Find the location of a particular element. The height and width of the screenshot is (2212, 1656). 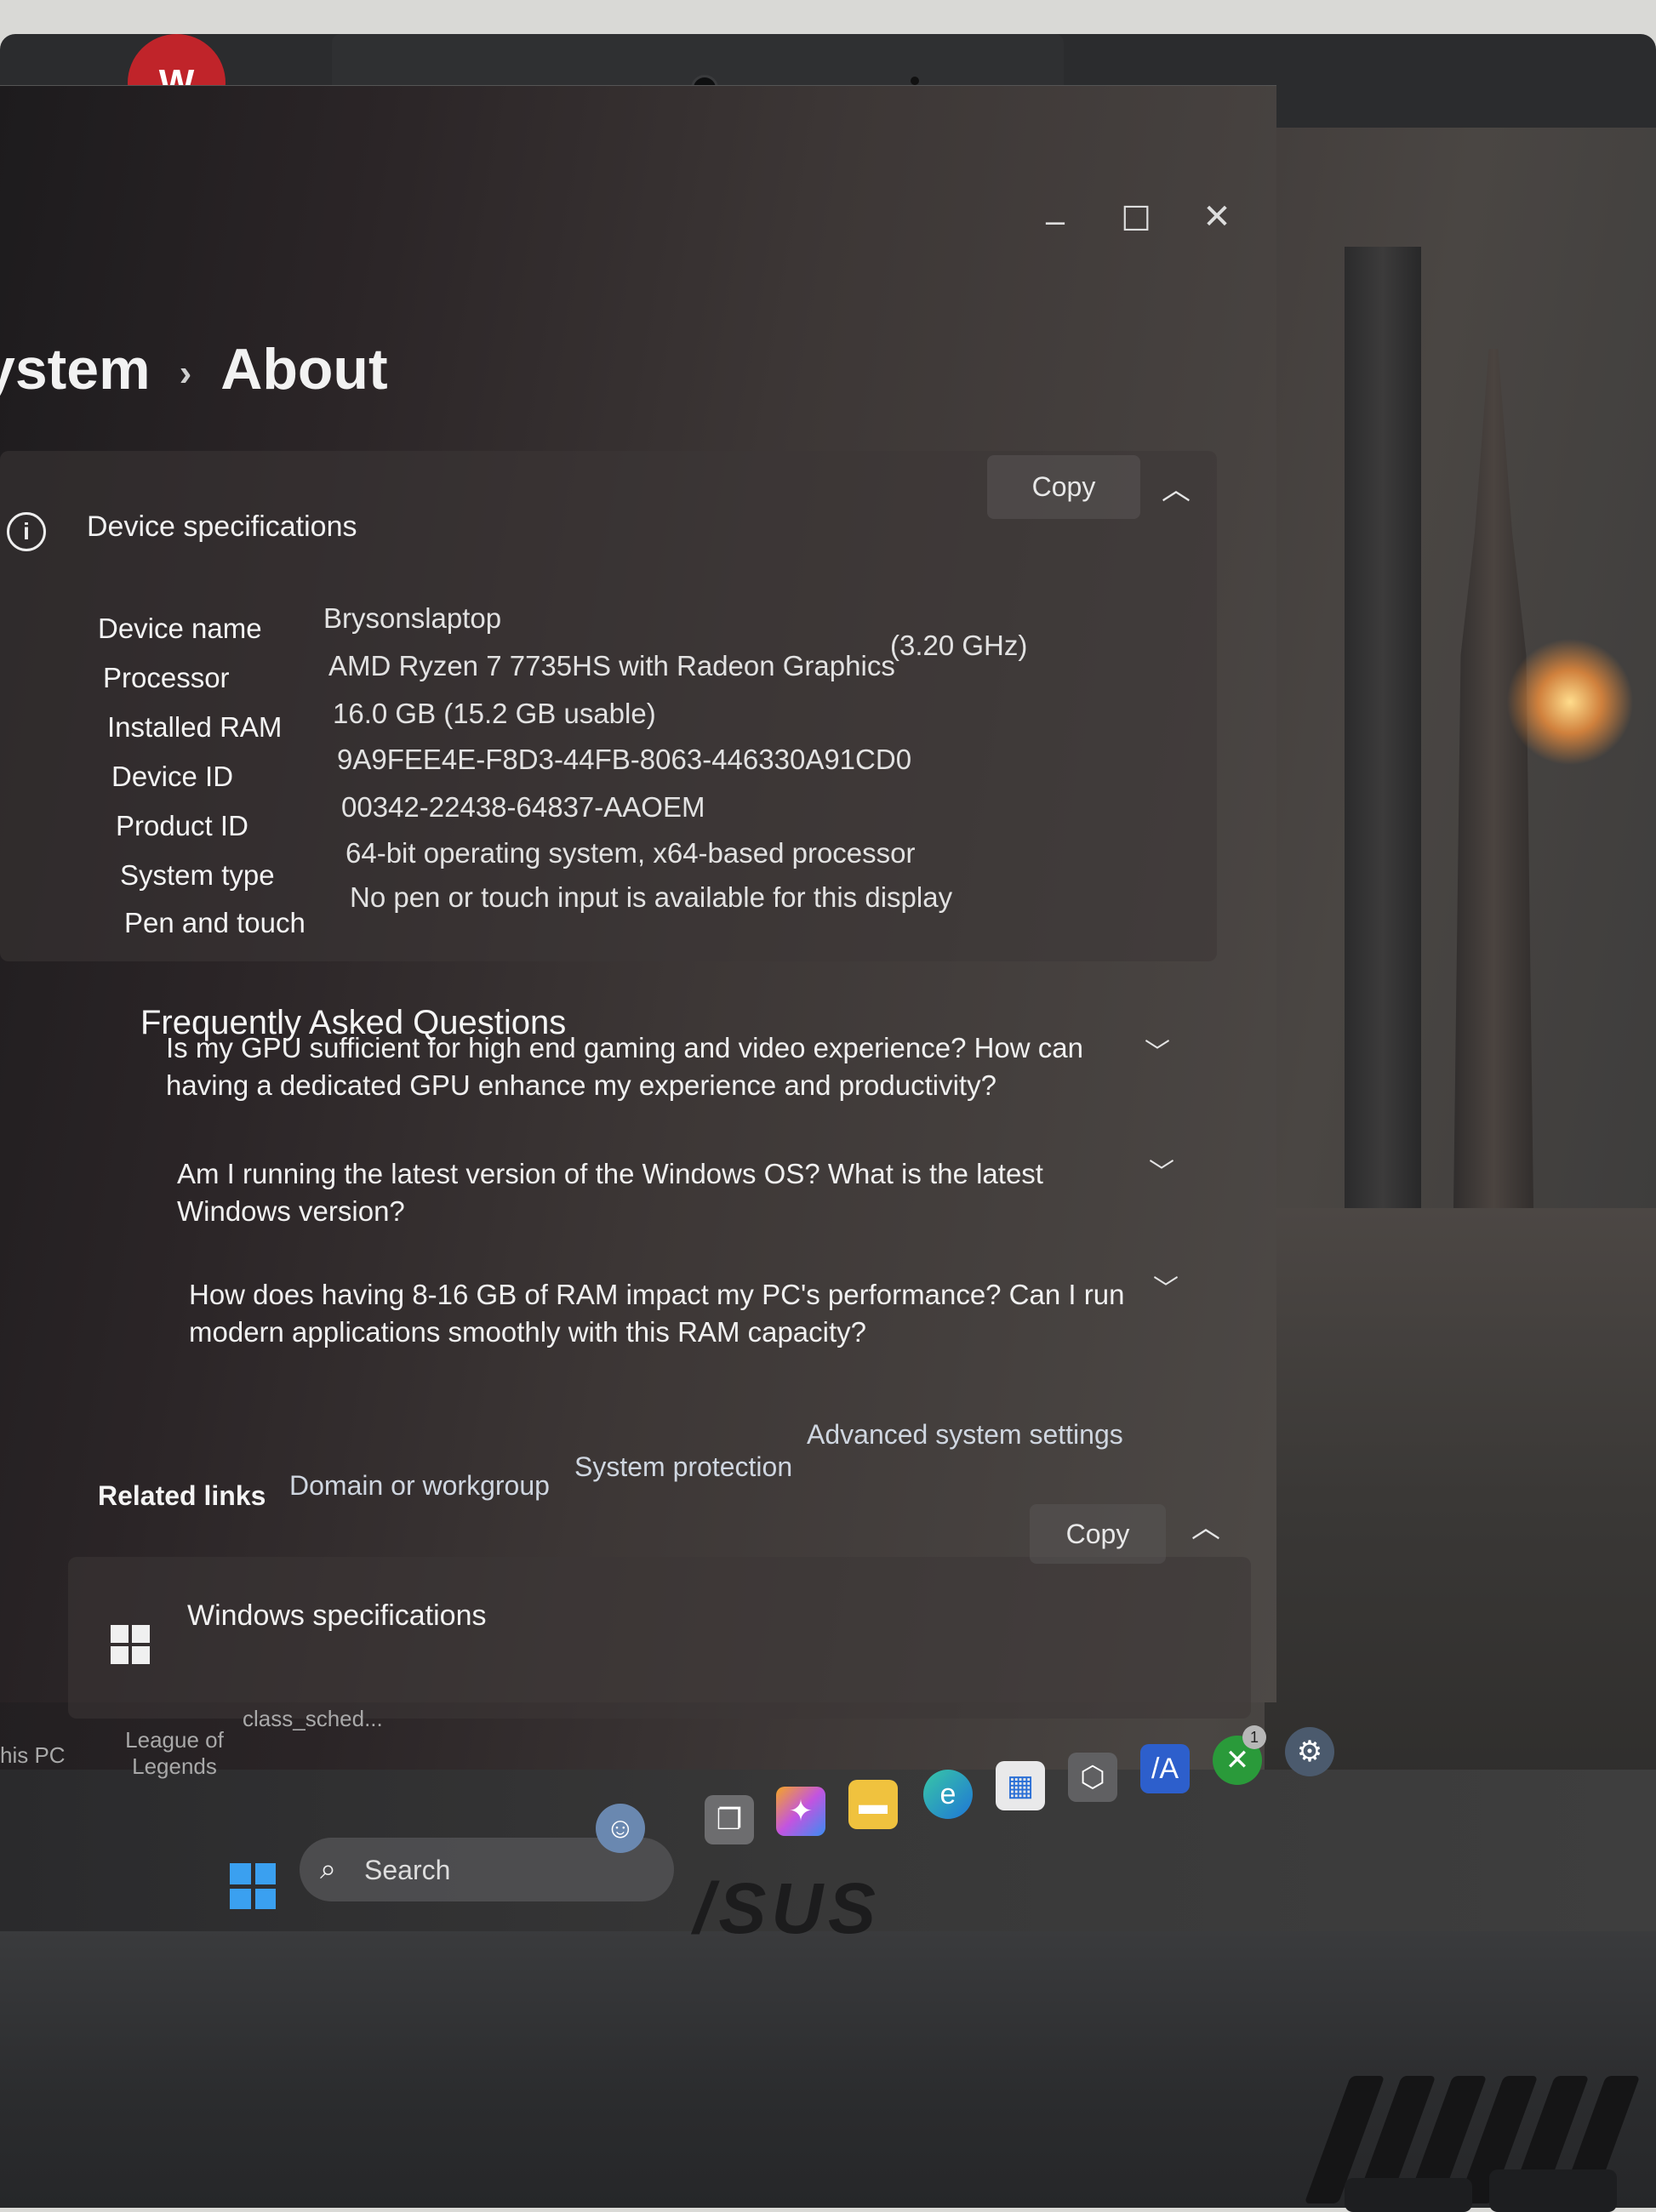

spec-value: 00342-22438-64837-AAOEM is located at coordinates (523, 807).